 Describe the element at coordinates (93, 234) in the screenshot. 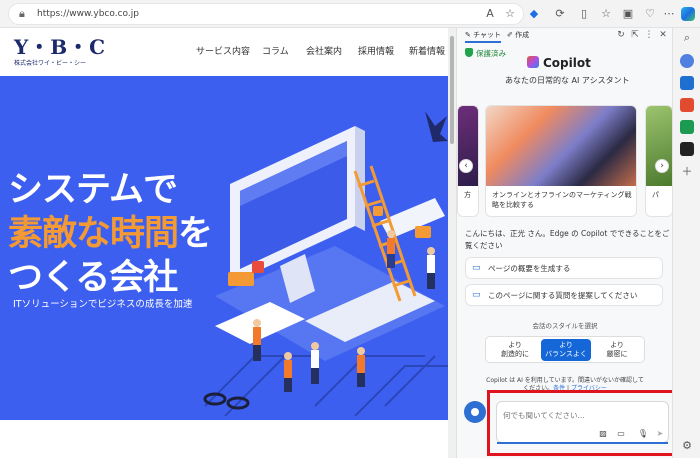

I see `hero-accent-text: 素敵な時間` at that location.